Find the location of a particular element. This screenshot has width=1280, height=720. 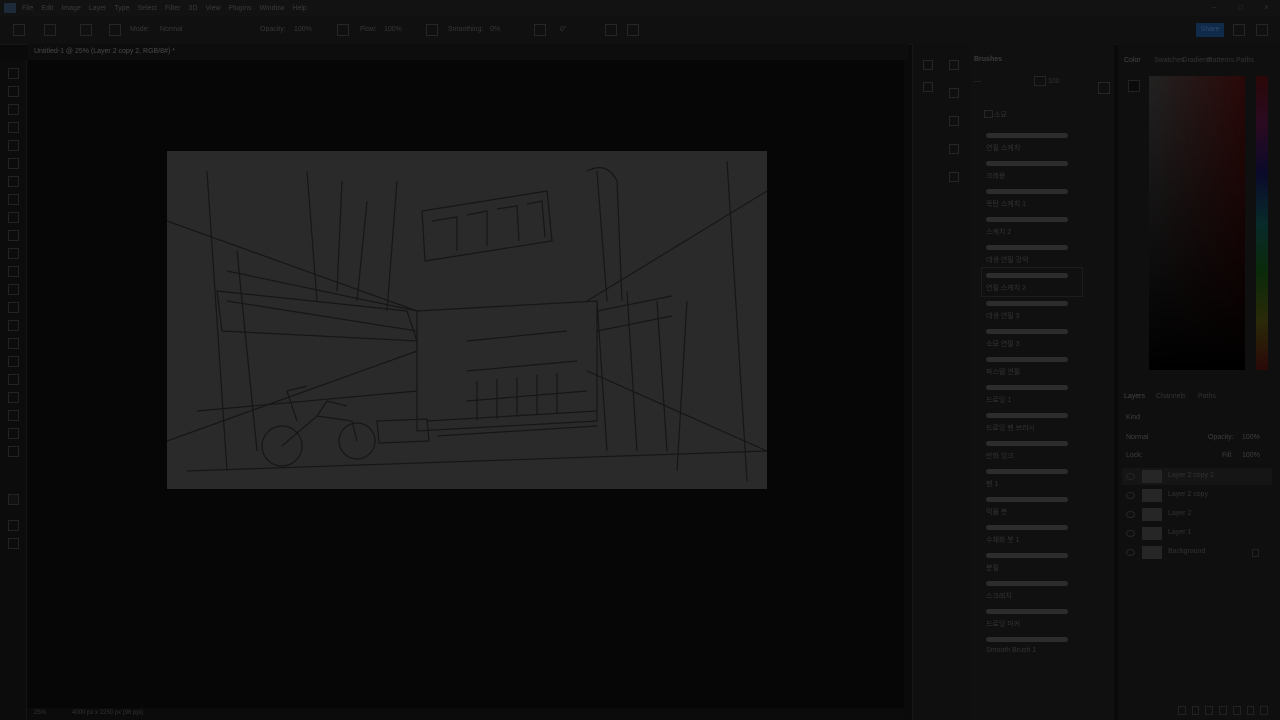

layer-row: Layer 2 copy is located at coordinates (1197, 495).